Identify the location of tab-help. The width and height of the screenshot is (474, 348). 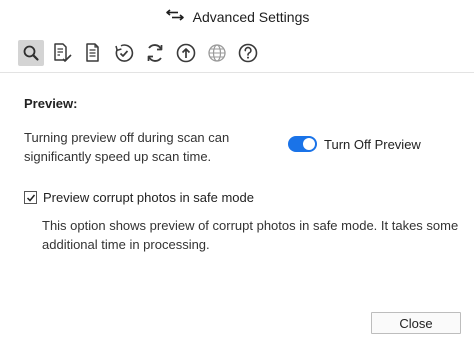
(248, 53).